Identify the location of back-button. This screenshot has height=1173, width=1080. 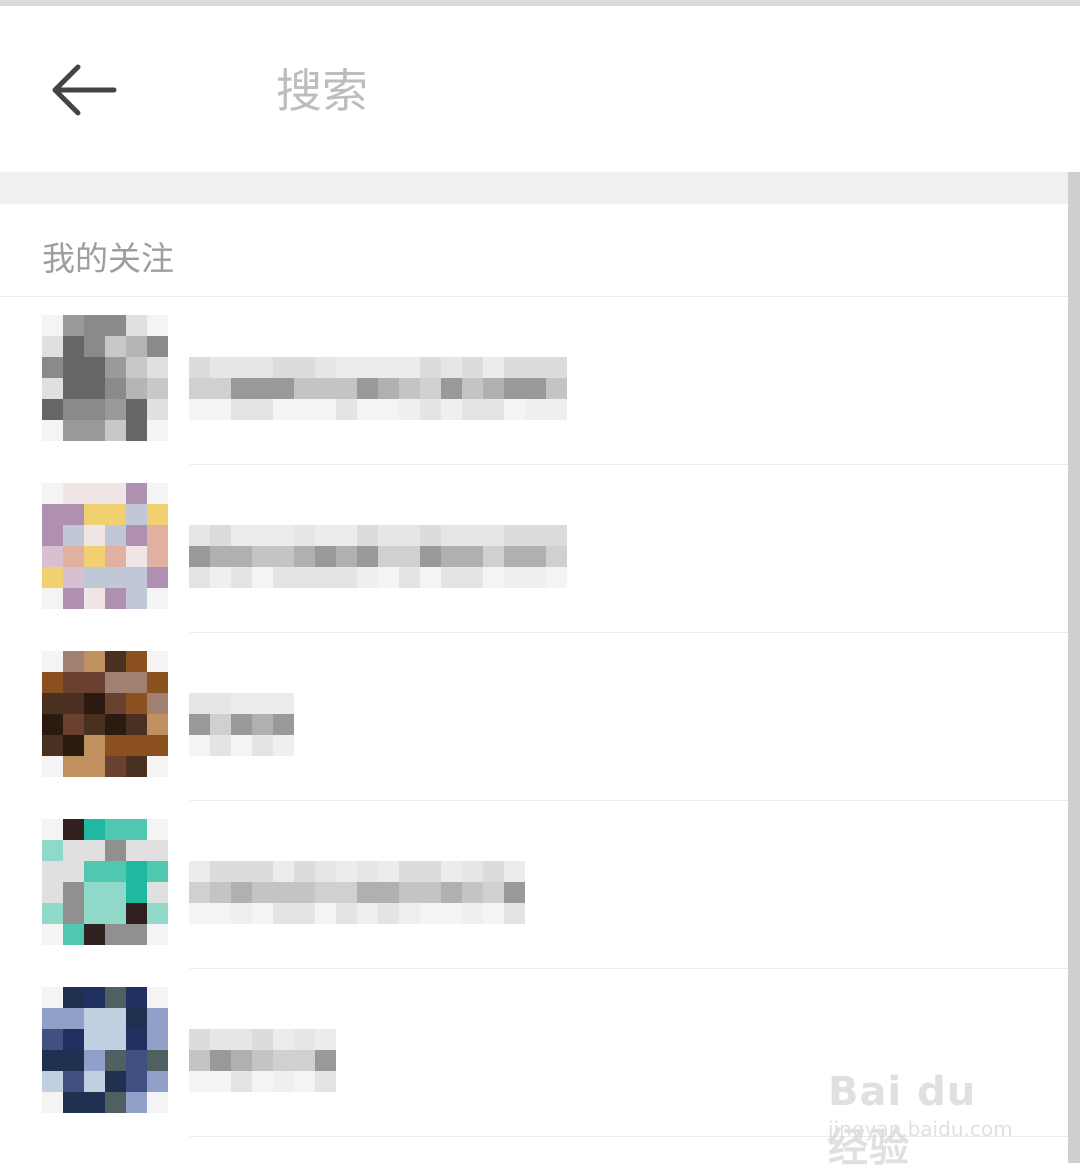
(84, 90).